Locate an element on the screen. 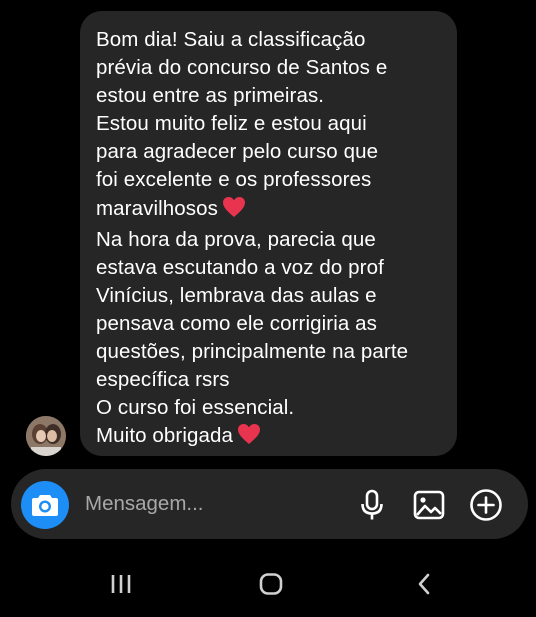  message-line: prévia do concurso de Santos e is located at coordinates (242, 68).